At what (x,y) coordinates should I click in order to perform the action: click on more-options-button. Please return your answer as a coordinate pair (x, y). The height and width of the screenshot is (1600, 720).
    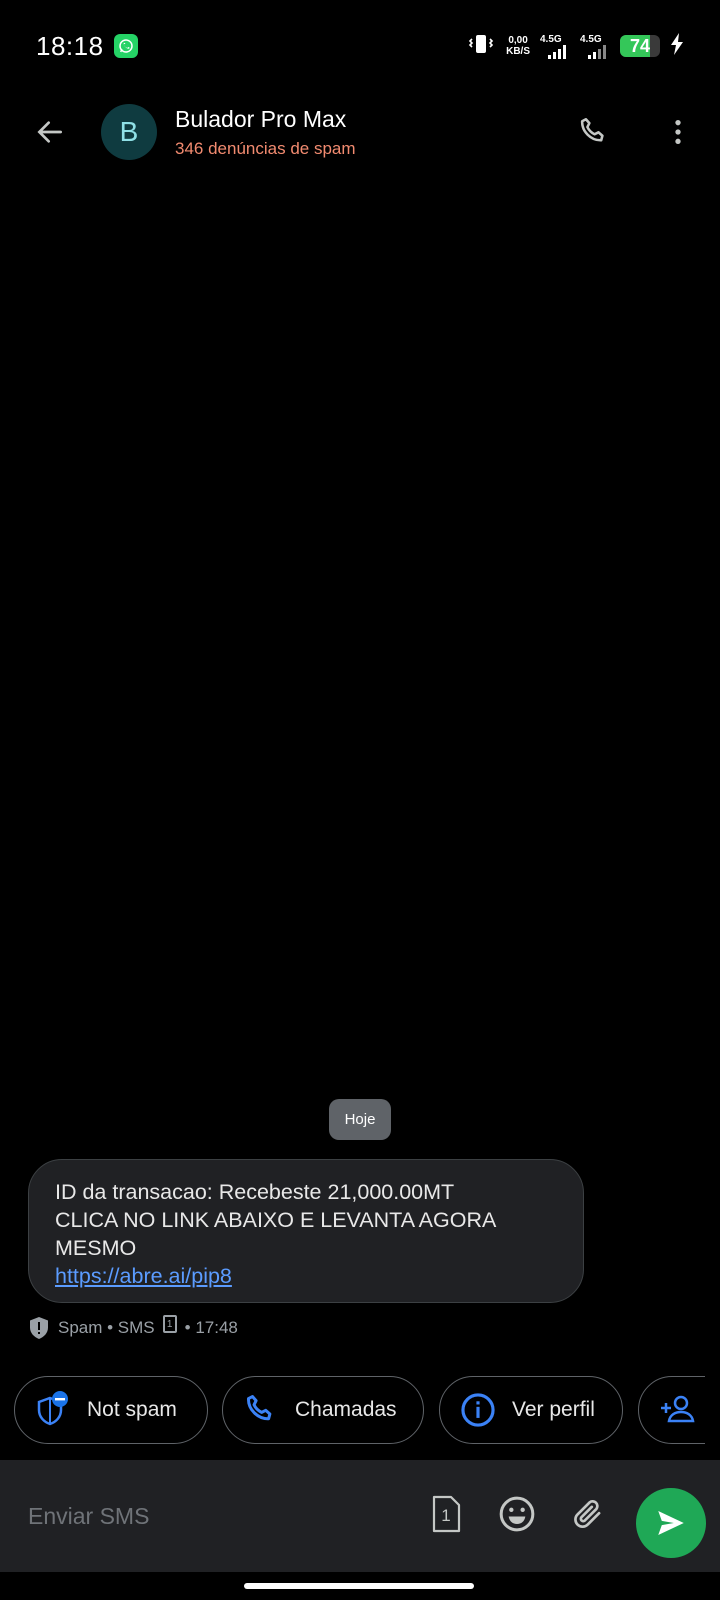
    Looking at the image, I should click on (678, 132).